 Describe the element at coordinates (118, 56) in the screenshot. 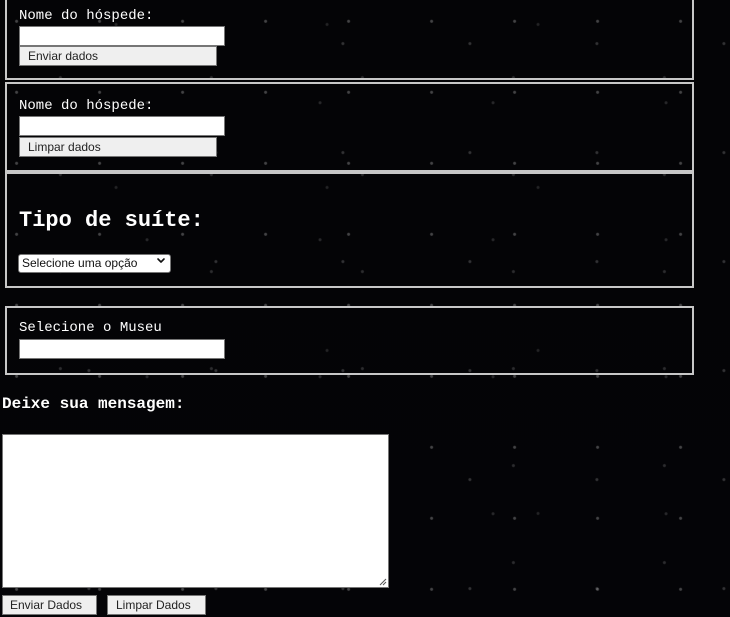

I see `send-data-button: Enviar dados` at that location.